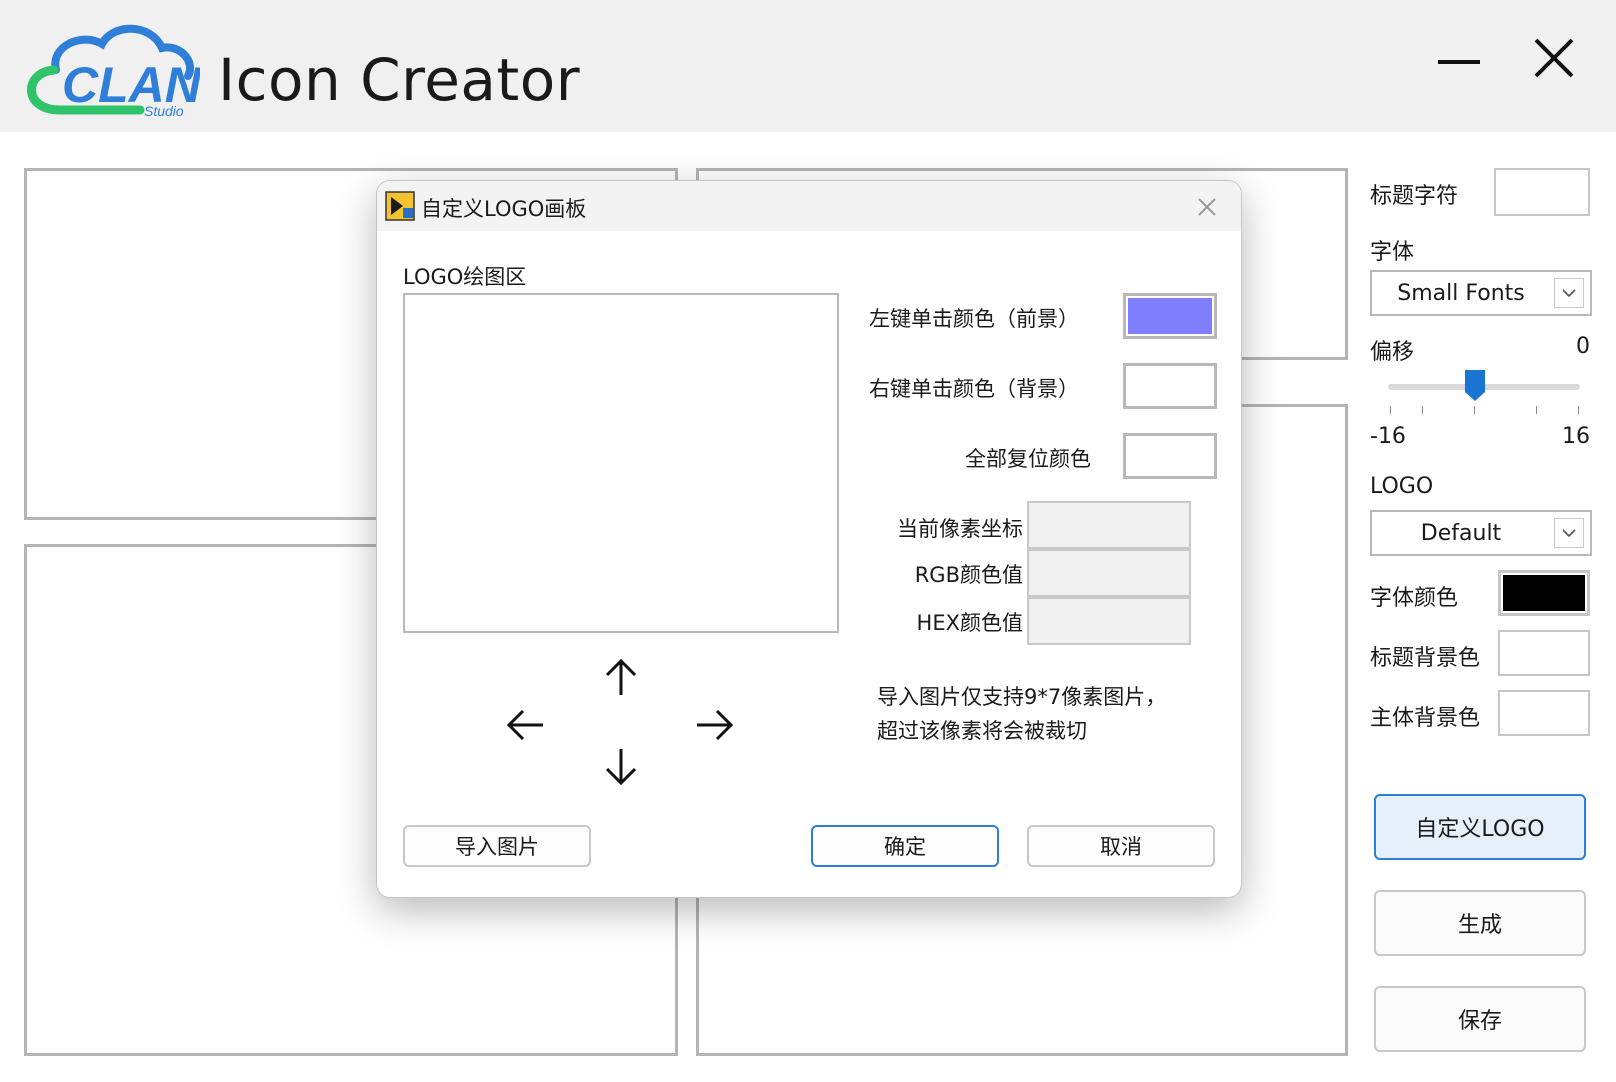 This screenshot has width=1616, height=1082. What do you see at coordinates (1402, 486) in the screenshot?
I see `logo-label: LOGO` at bounding box center [1402, 486].